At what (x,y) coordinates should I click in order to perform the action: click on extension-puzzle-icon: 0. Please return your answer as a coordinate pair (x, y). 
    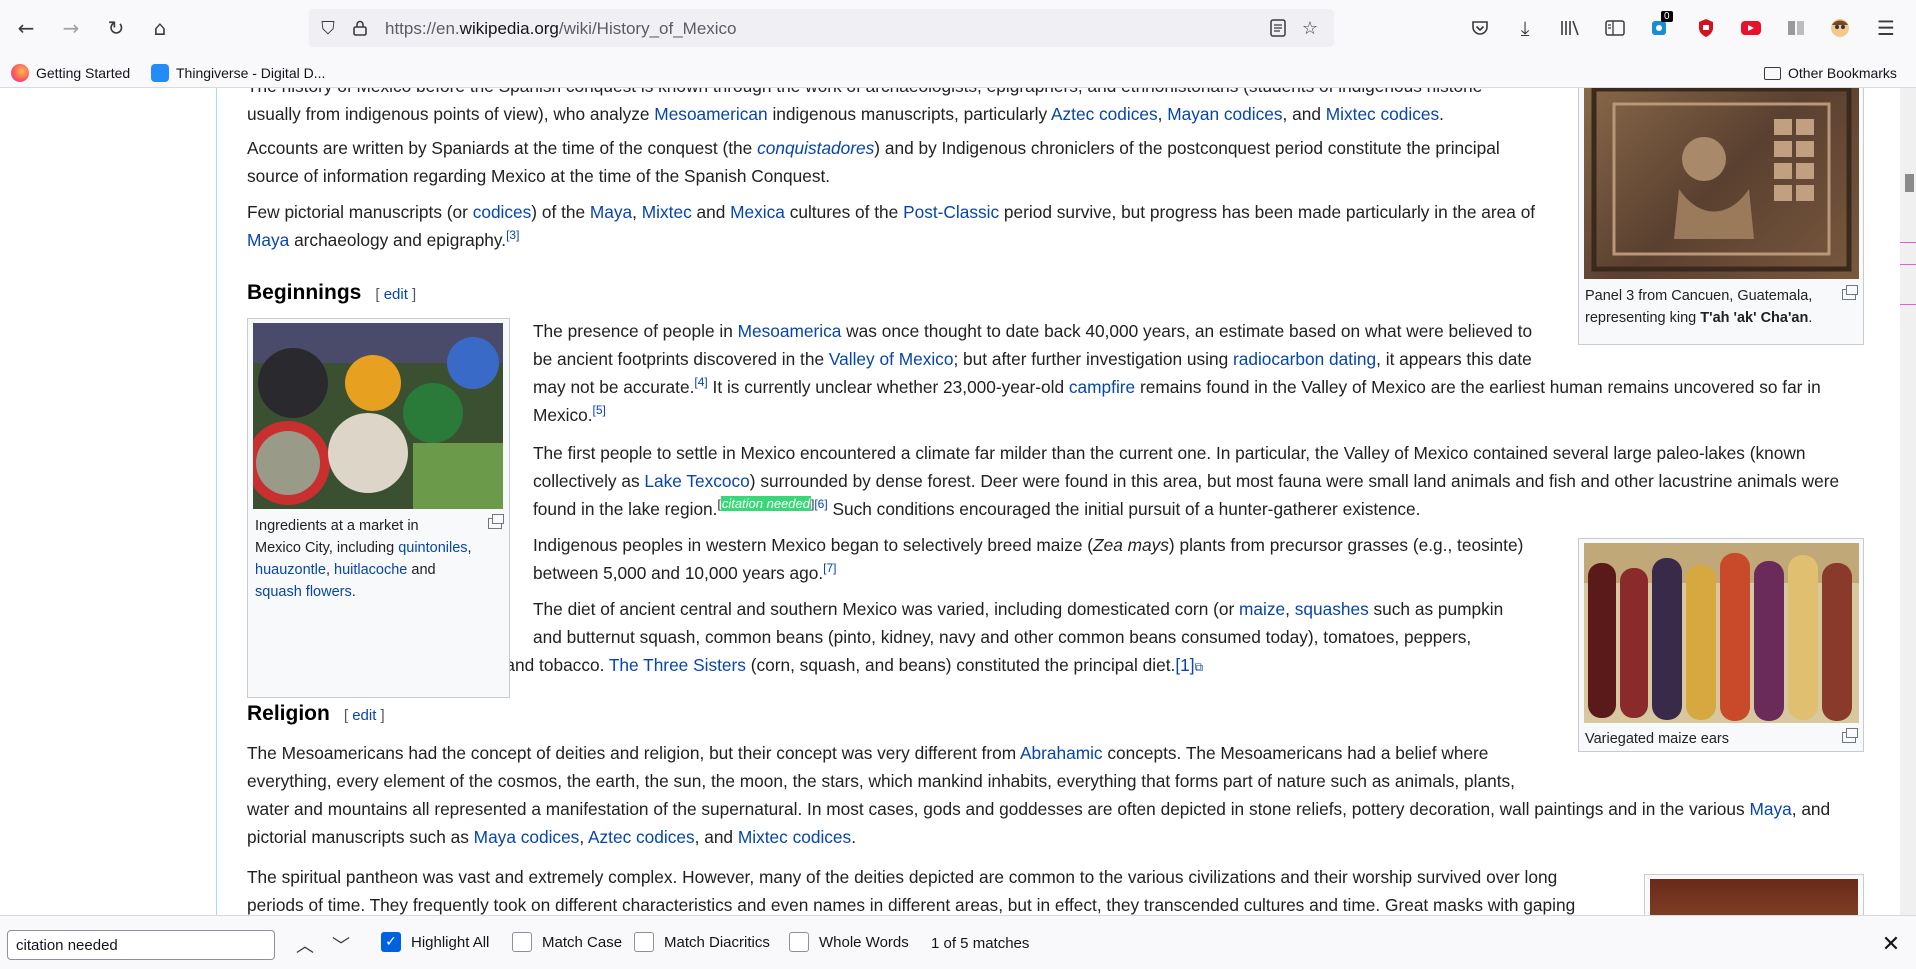
    Looking at the image, I should click on (1660, 26).